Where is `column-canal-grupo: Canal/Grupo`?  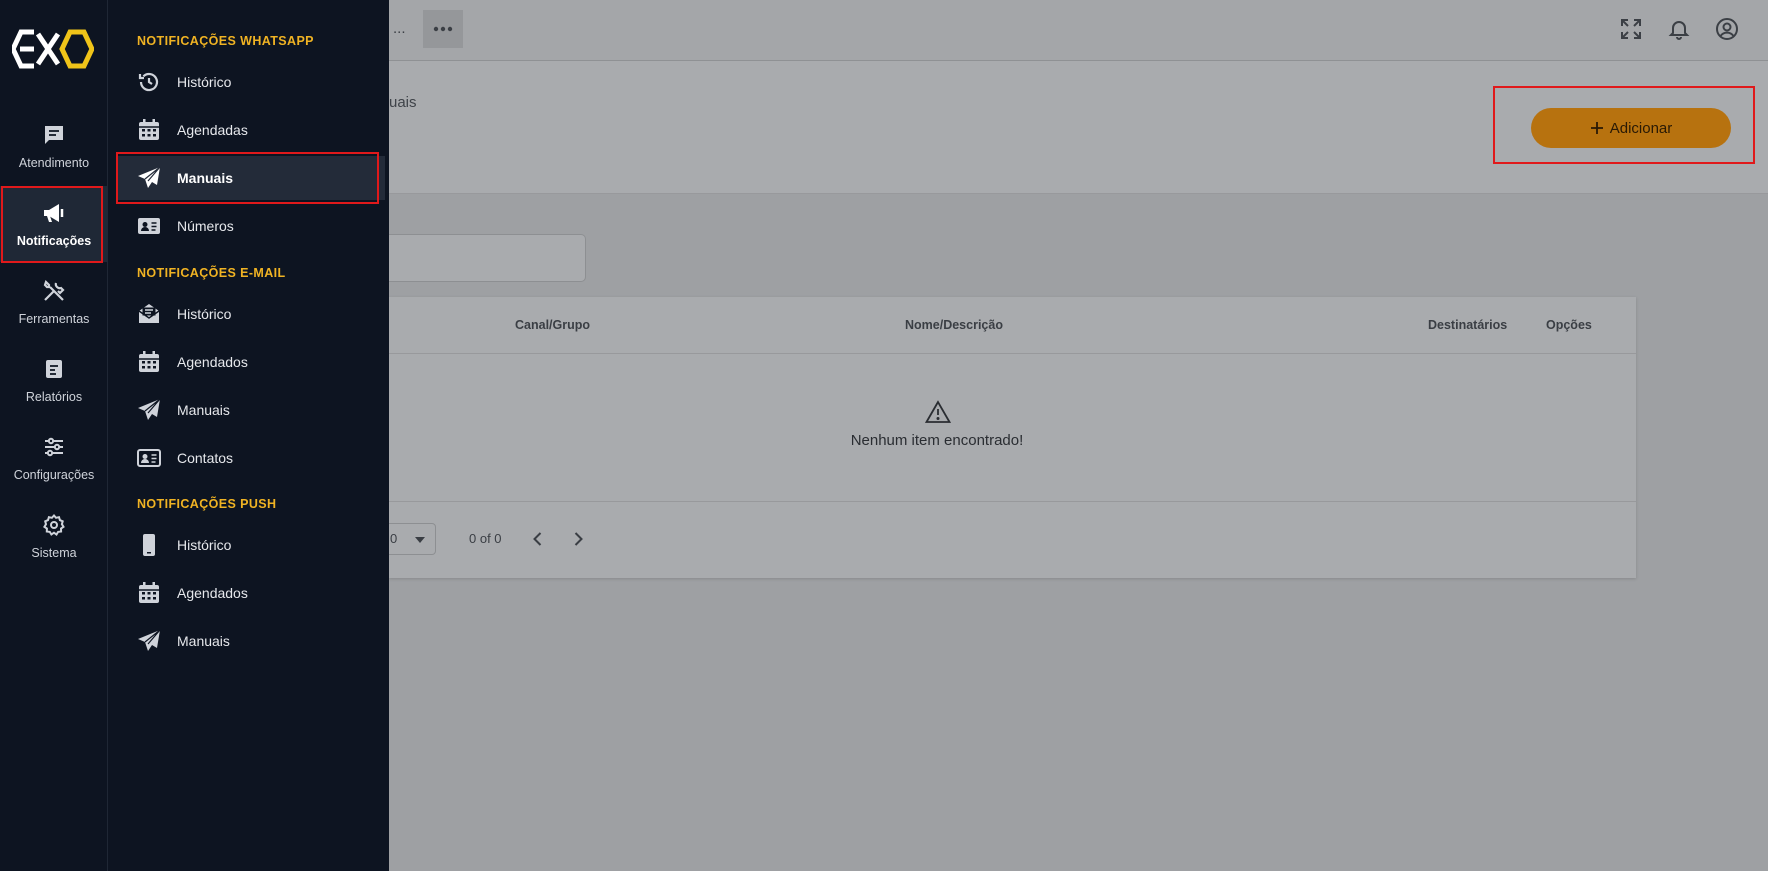 column-canal-grupo: Canal/Grupo is located at coordinates (552, 325).